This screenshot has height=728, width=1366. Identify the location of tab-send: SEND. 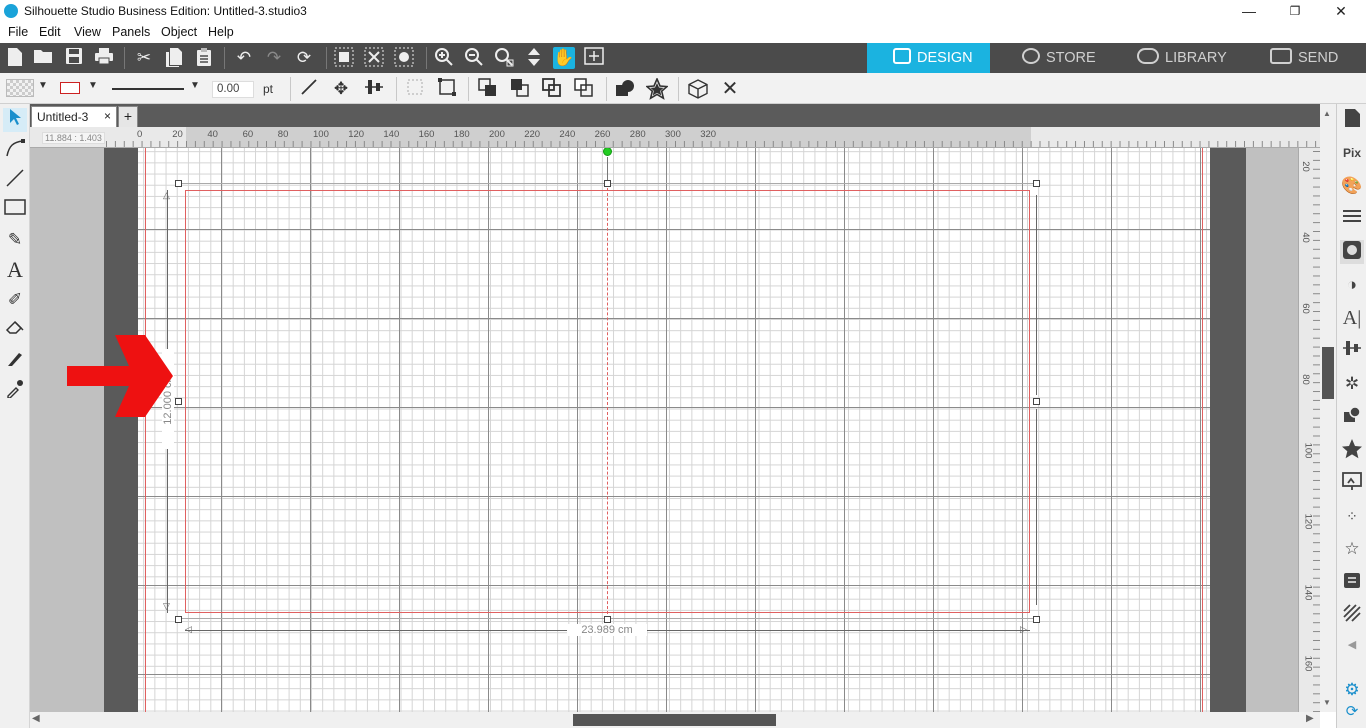
(1301, 58).